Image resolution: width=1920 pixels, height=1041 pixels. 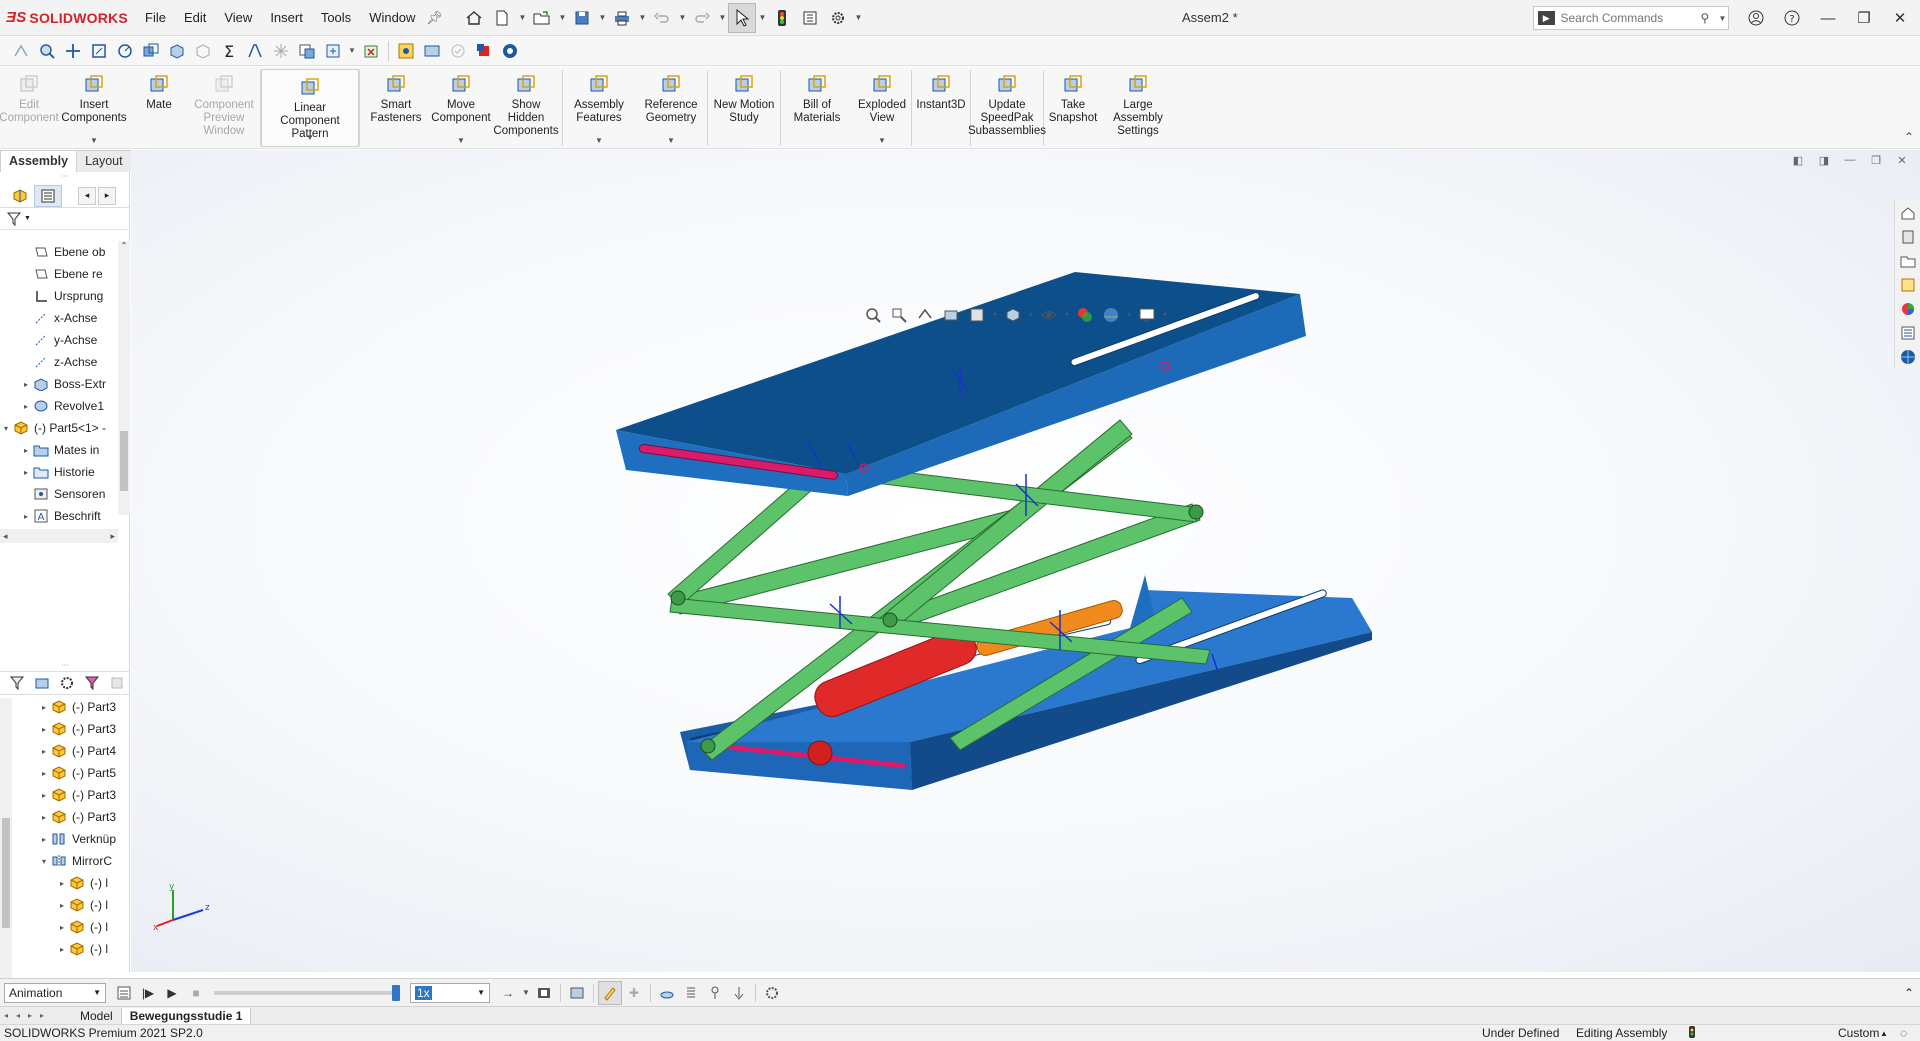 What do you see at coordinates (873, 315) in the screenshot?
I see `zoom-to-fit-icon` at bounding box center [873, 315].